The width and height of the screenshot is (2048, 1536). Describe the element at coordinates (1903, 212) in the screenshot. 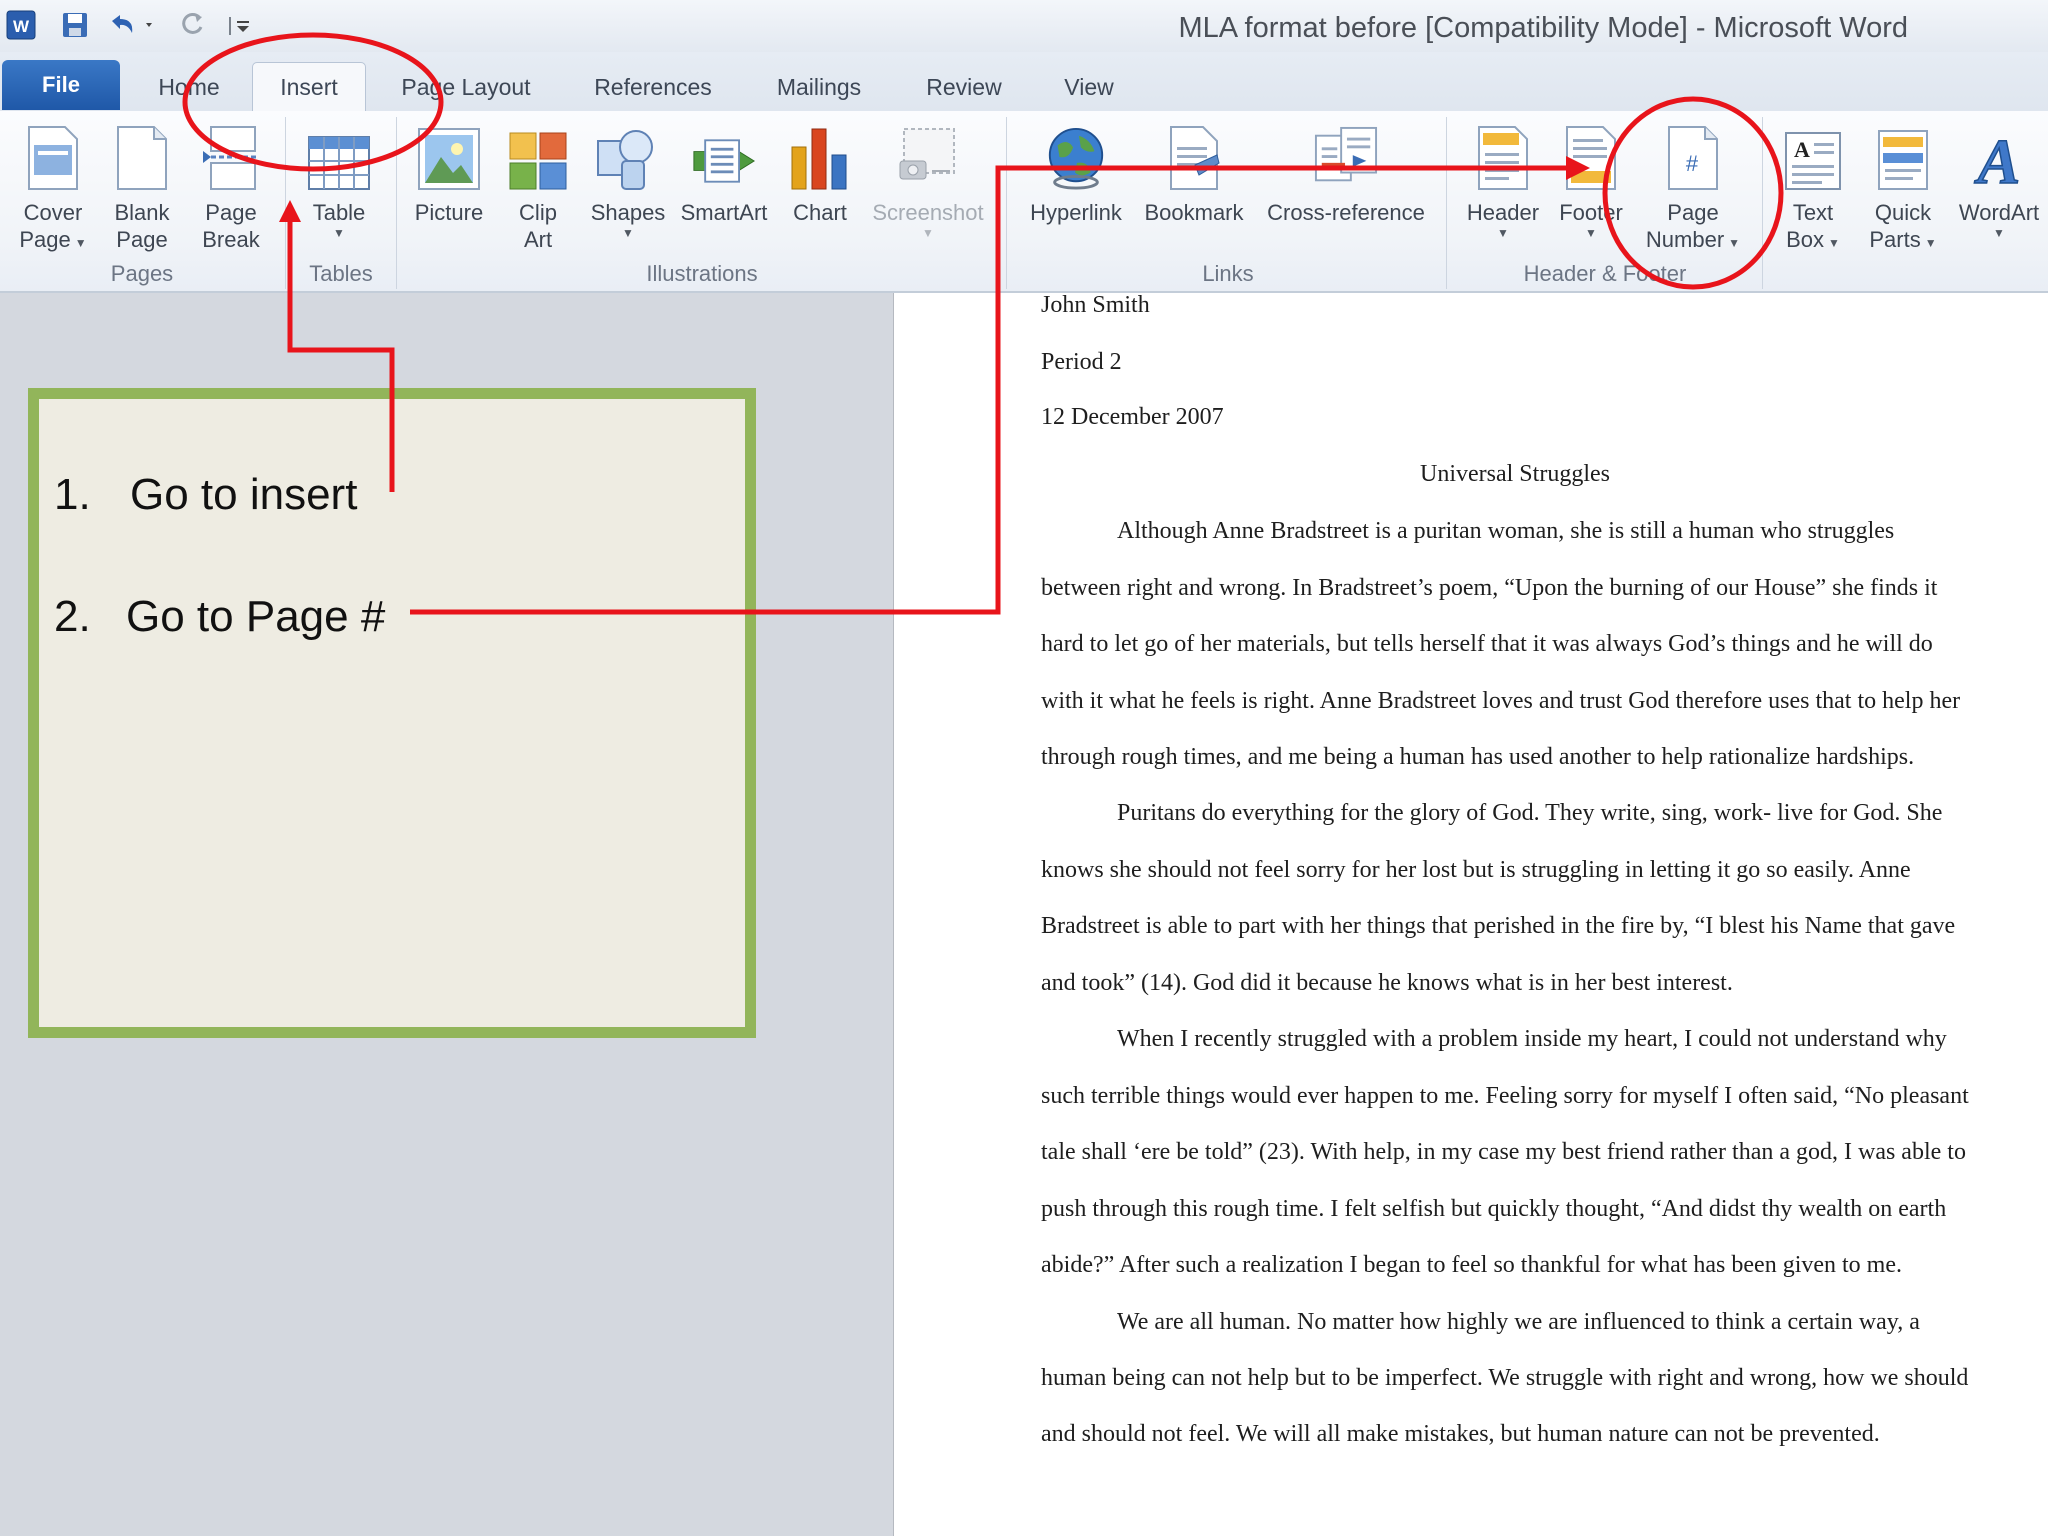

I see `quick-parts-label: Quick` at that location.